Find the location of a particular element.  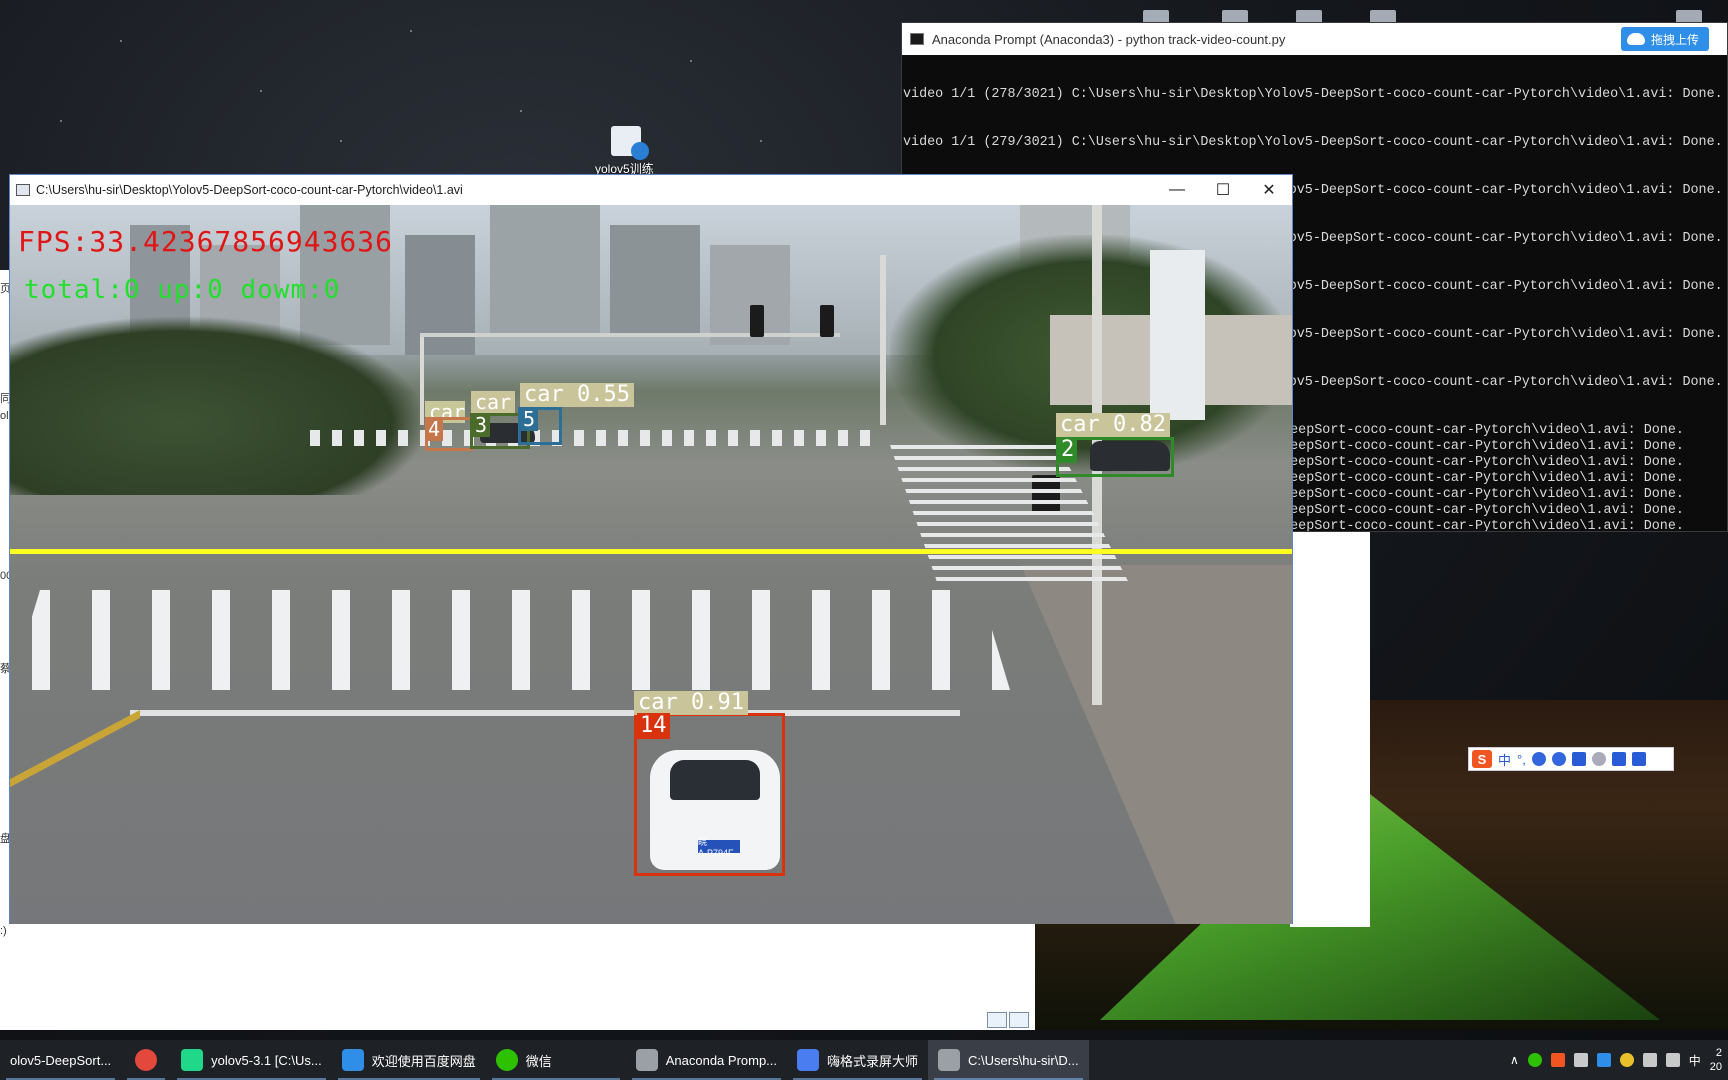

detection-label-3: car is located at coordinates (493, 402).